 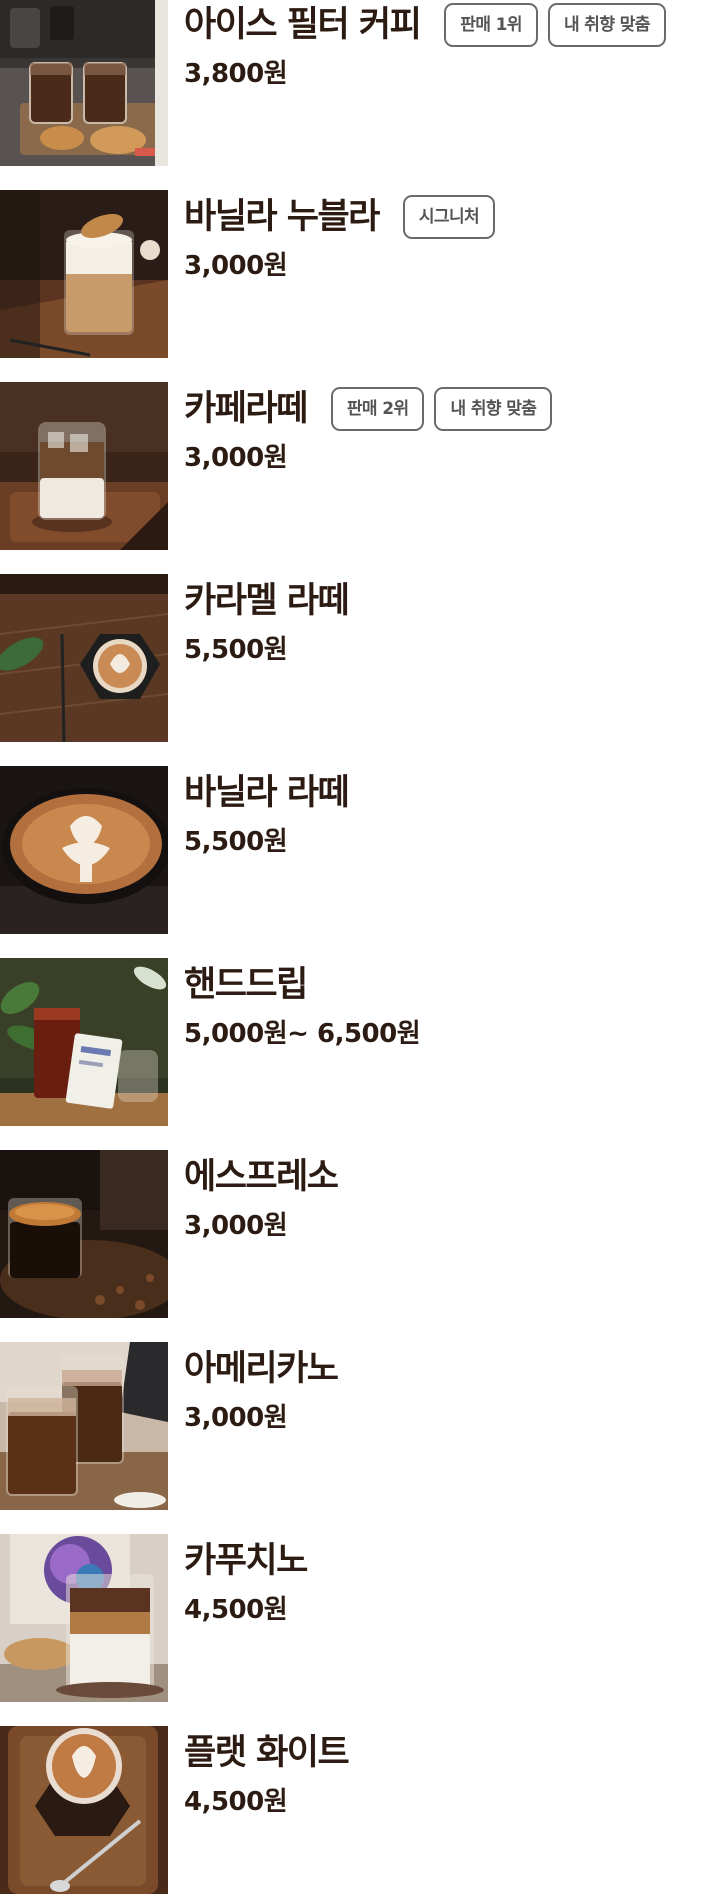 I want to click on menu-item-title-row: 카라멜 라떼, so click(x=267, y=601).